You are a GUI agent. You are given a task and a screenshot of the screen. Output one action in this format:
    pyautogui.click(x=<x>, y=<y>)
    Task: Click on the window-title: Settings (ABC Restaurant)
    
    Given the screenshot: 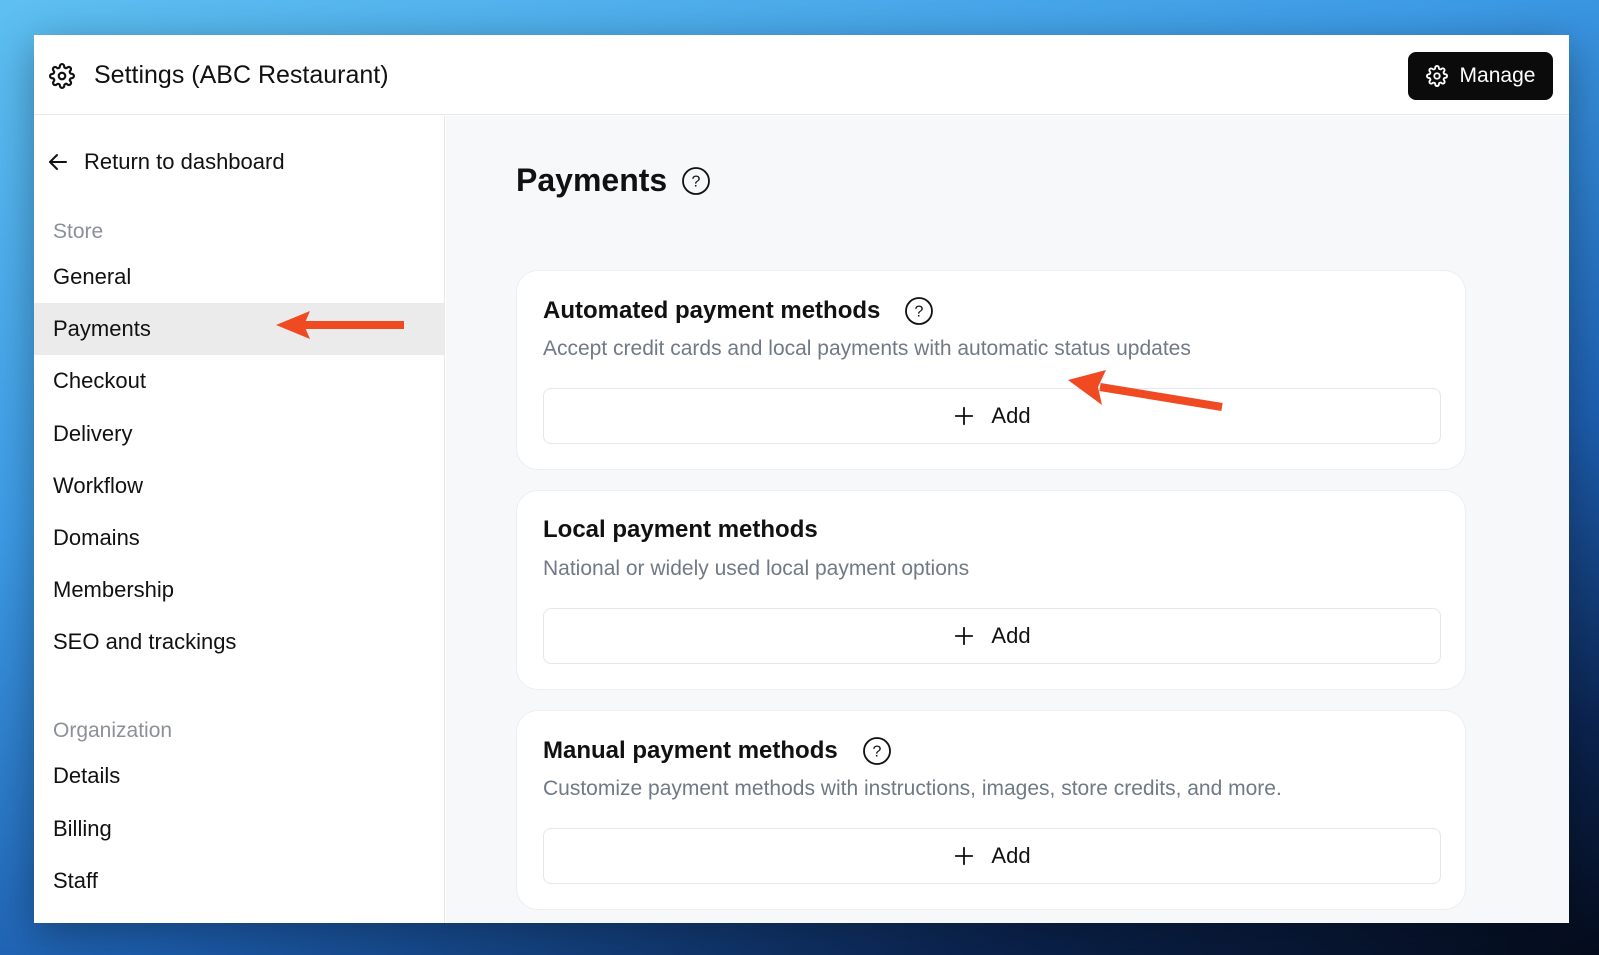 What is the action you would take?
    pyautogui.click(x=241, y=75)
    